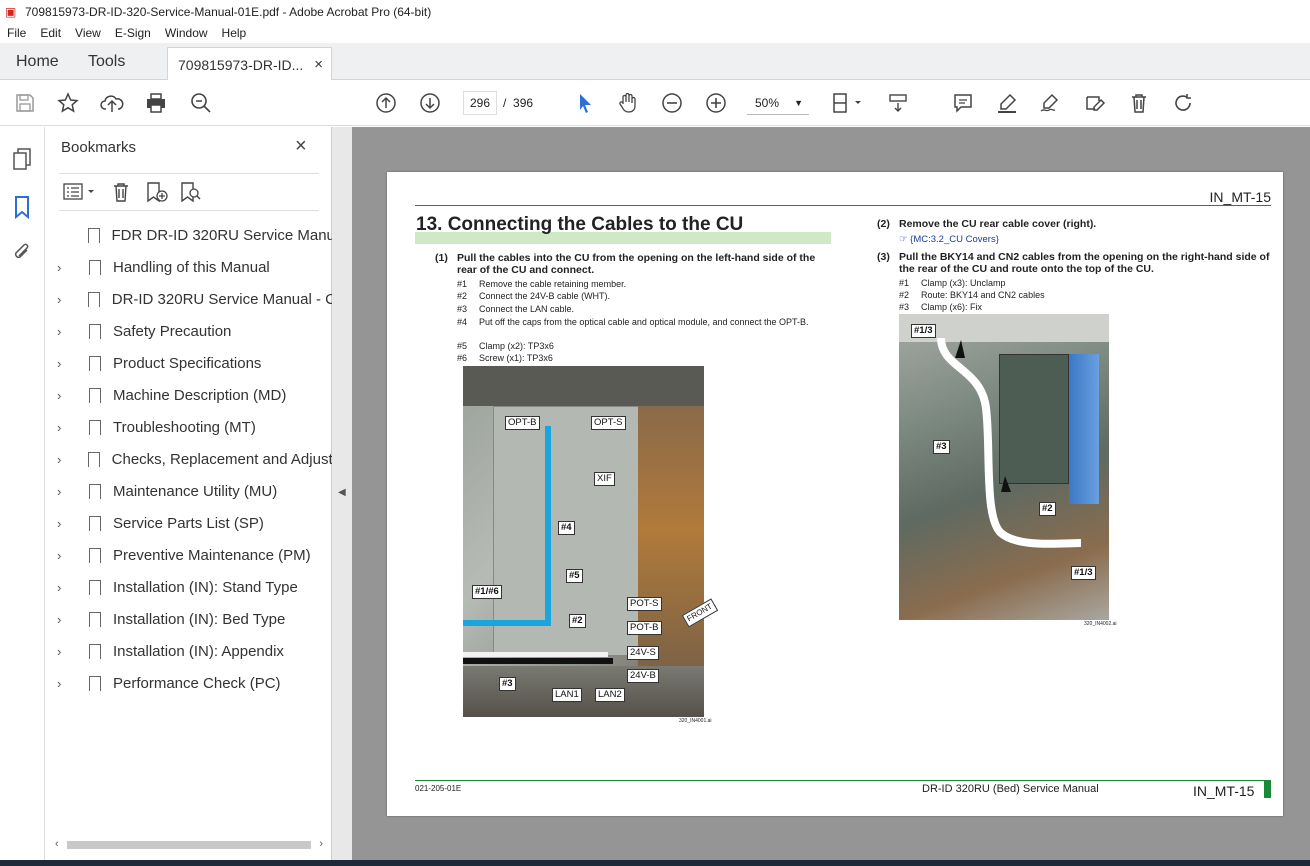 The image size is (1310, 866). I want to click on save-icon, so click(25, 103).